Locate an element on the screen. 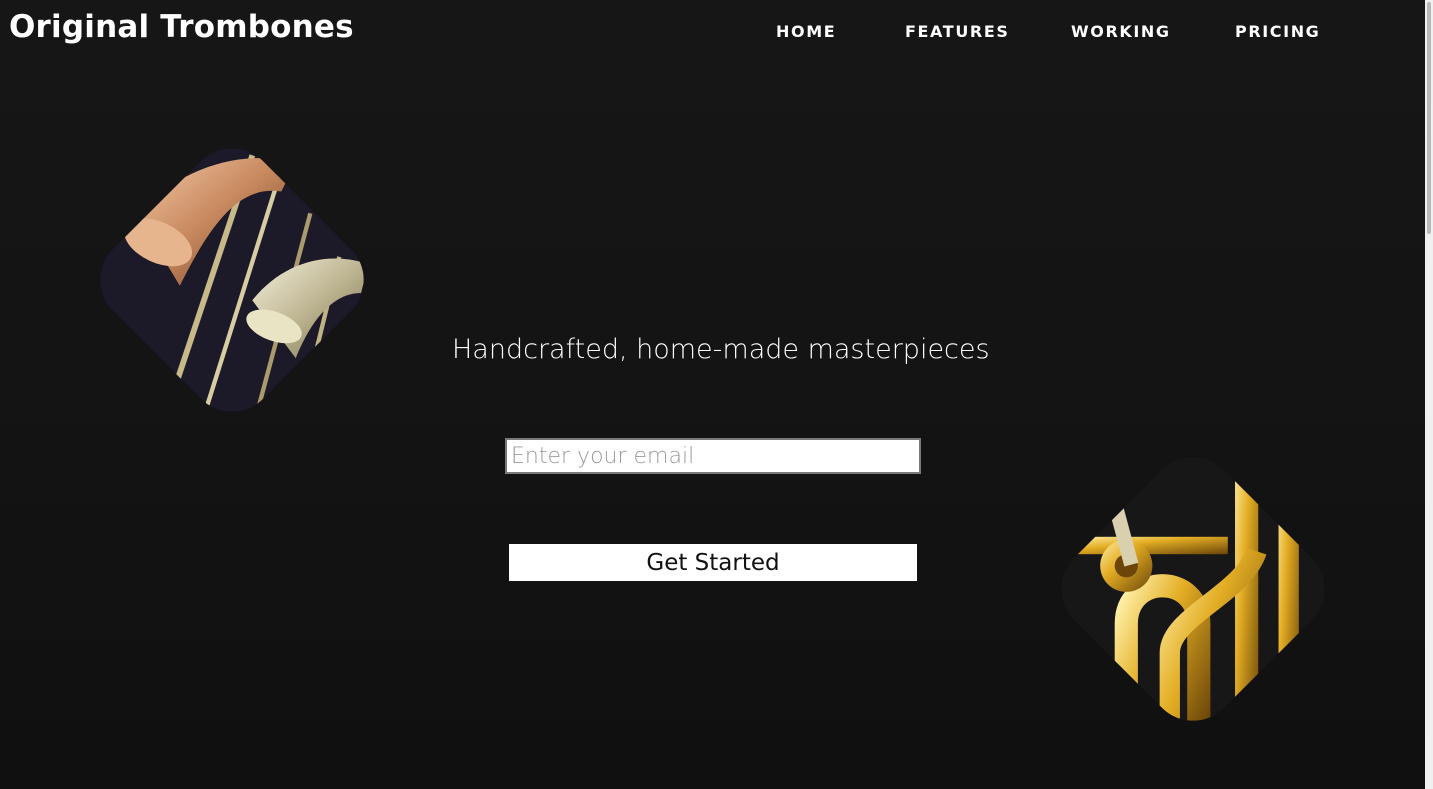 The width and height of the screenshot is (1433, 789). hero-tagline: Handcrafted, home-made masterpieces is located at coordinates (721, 349).